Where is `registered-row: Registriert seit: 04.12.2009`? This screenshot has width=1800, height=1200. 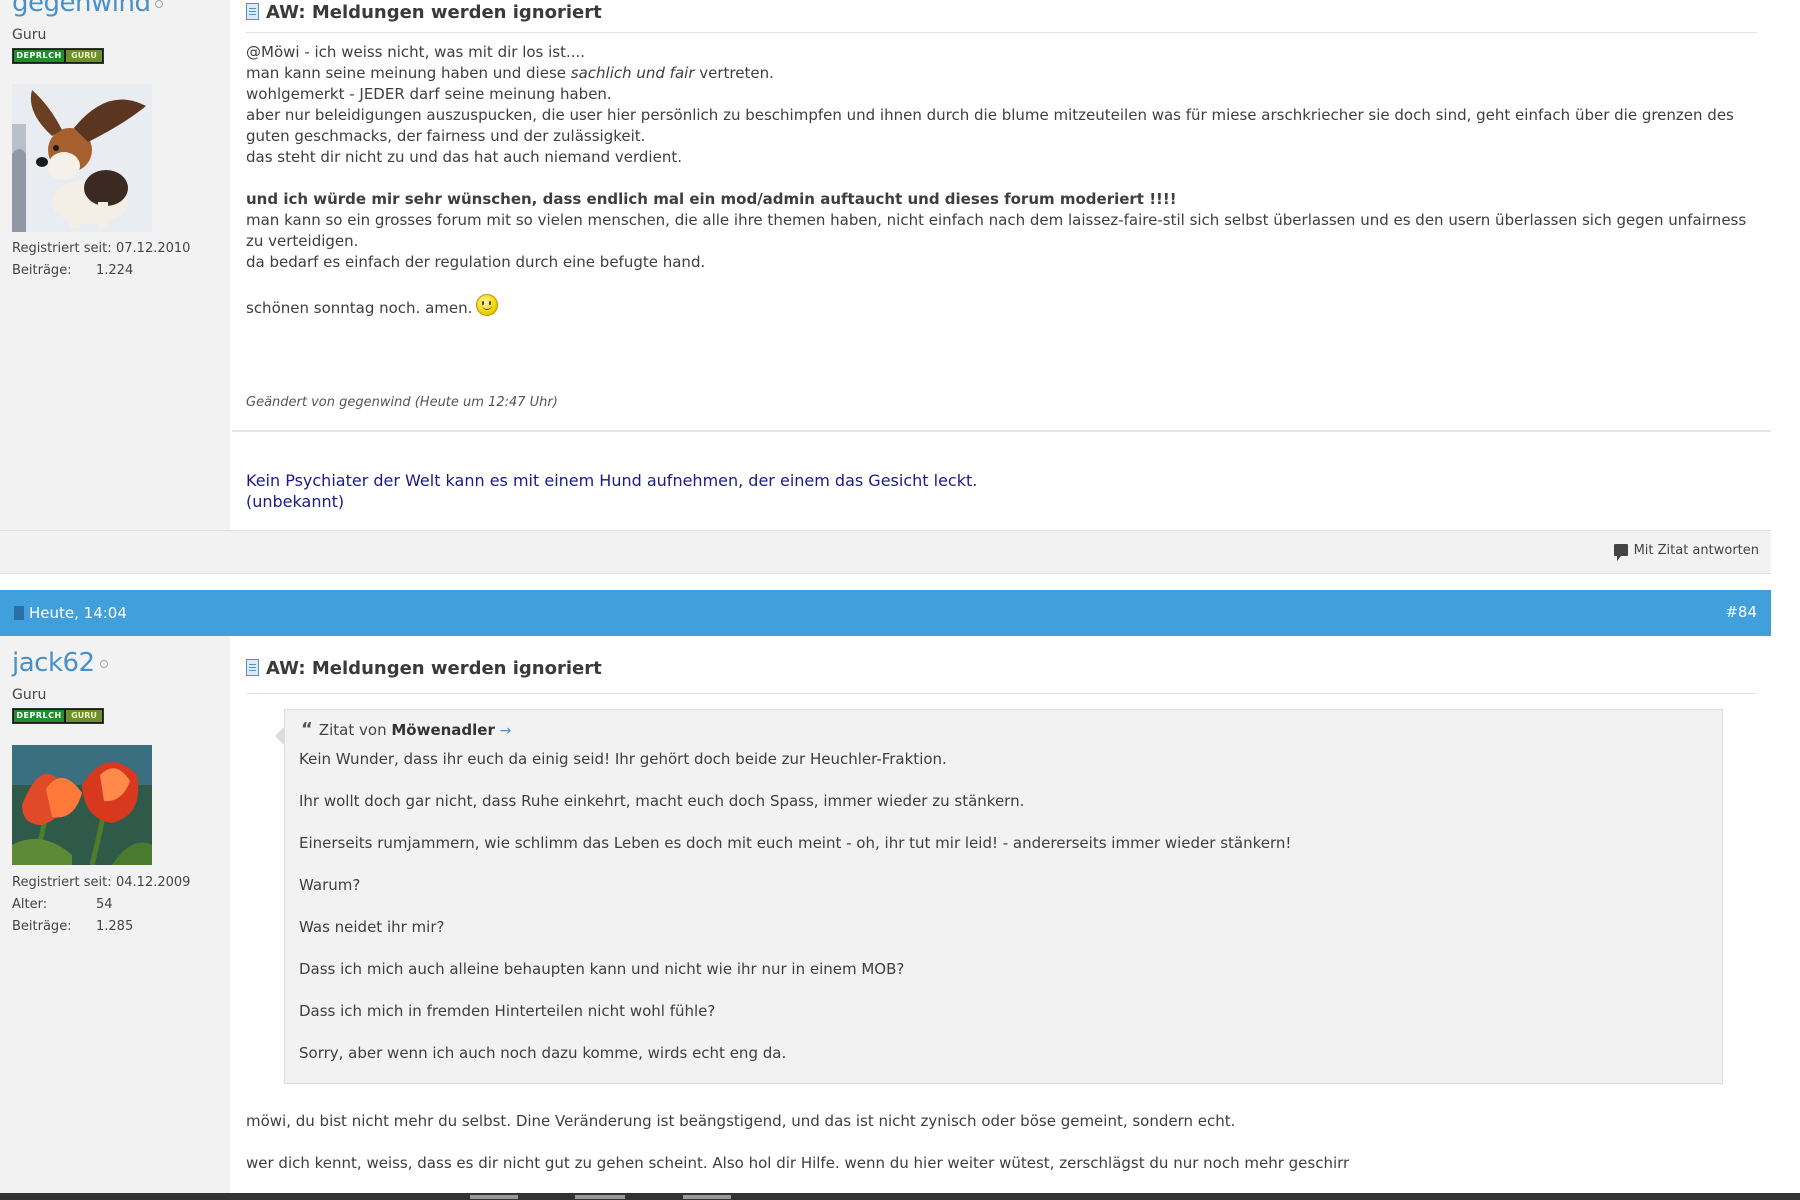 registered-row: Registriert seit: 04.12.2009 is located at coordinates (101, 883).